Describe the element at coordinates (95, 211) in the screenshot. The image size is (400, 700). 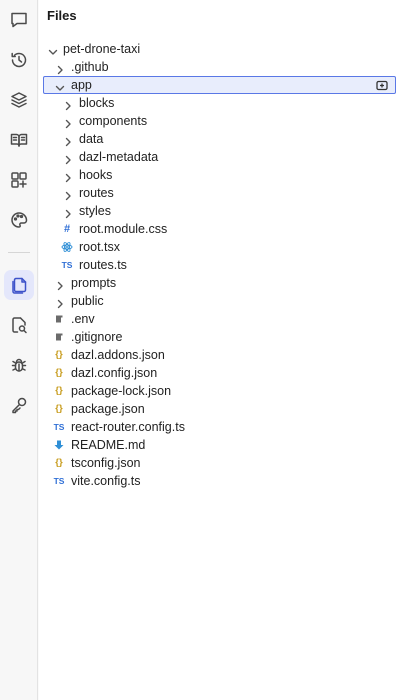
I see `tree-label: styles` at that location.